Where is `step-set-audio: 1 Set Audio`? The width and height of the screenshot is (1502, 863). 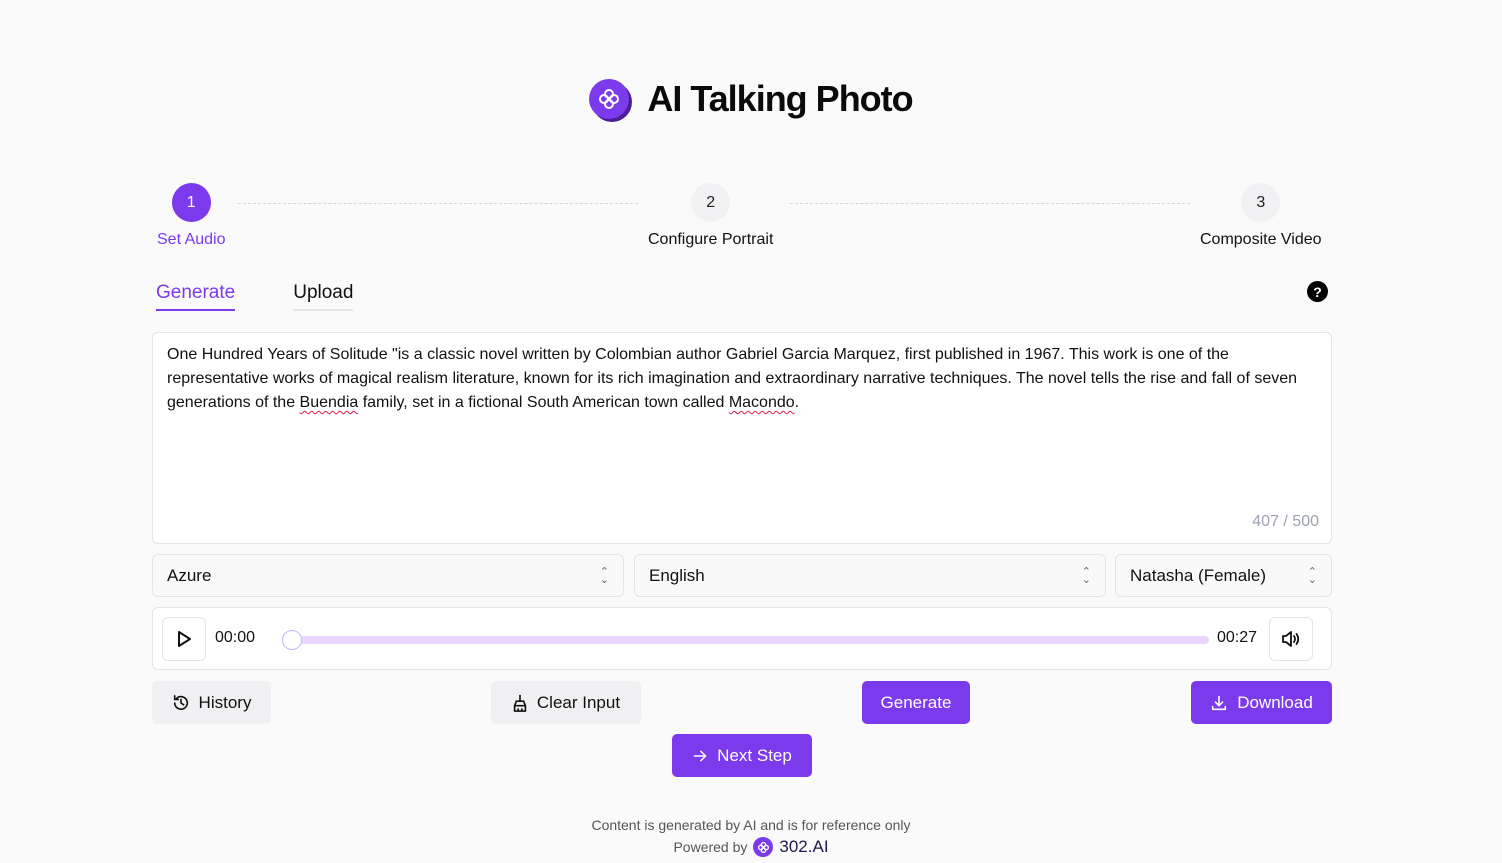 step-set-audio: 1 Set Audio is located at coordinates (191, 216).